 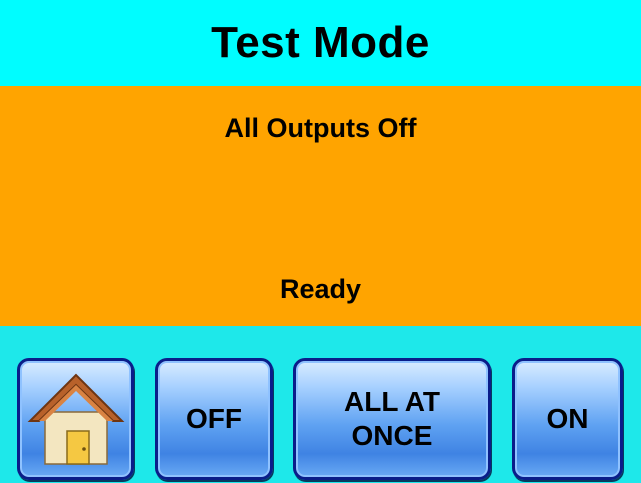 I want to click on home-button, so click(x=75, y=419).